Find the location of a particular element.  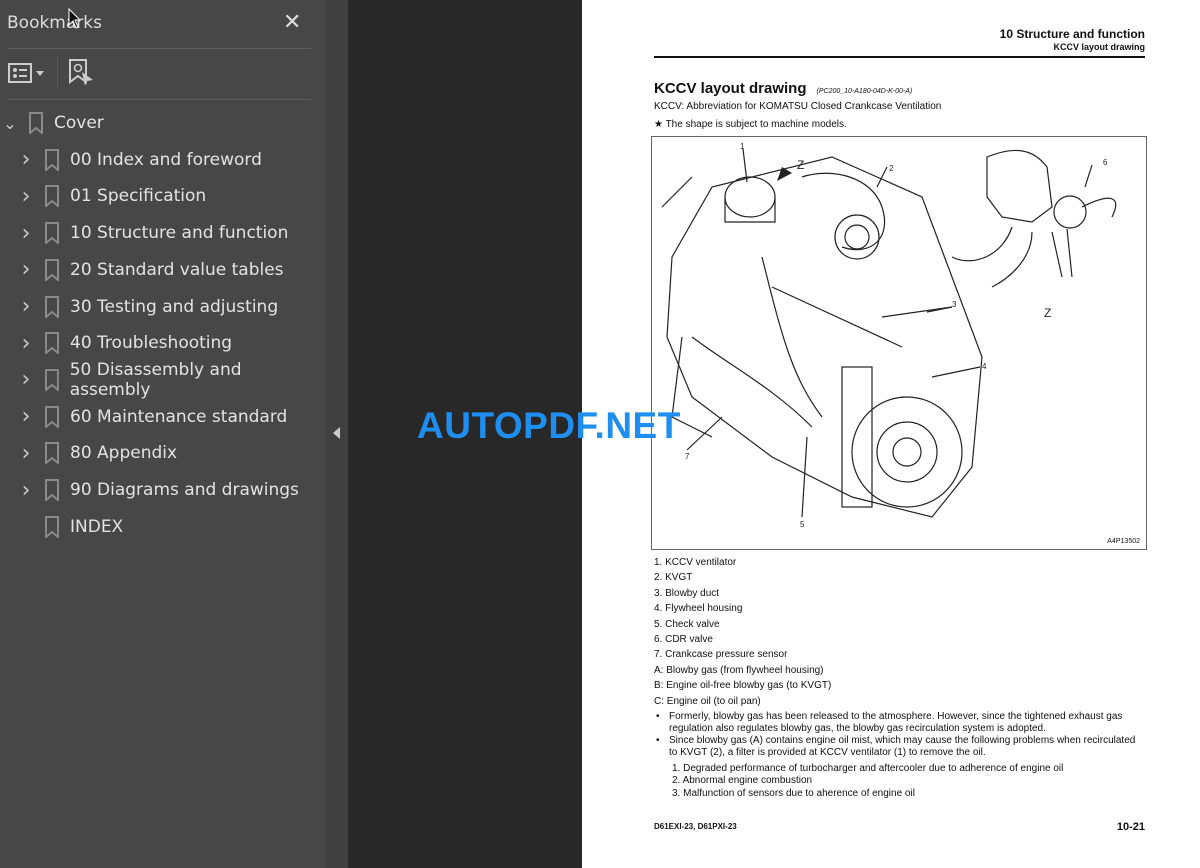

bookmark-label: 00 Index and foreword is located at coordinates (166, 159).